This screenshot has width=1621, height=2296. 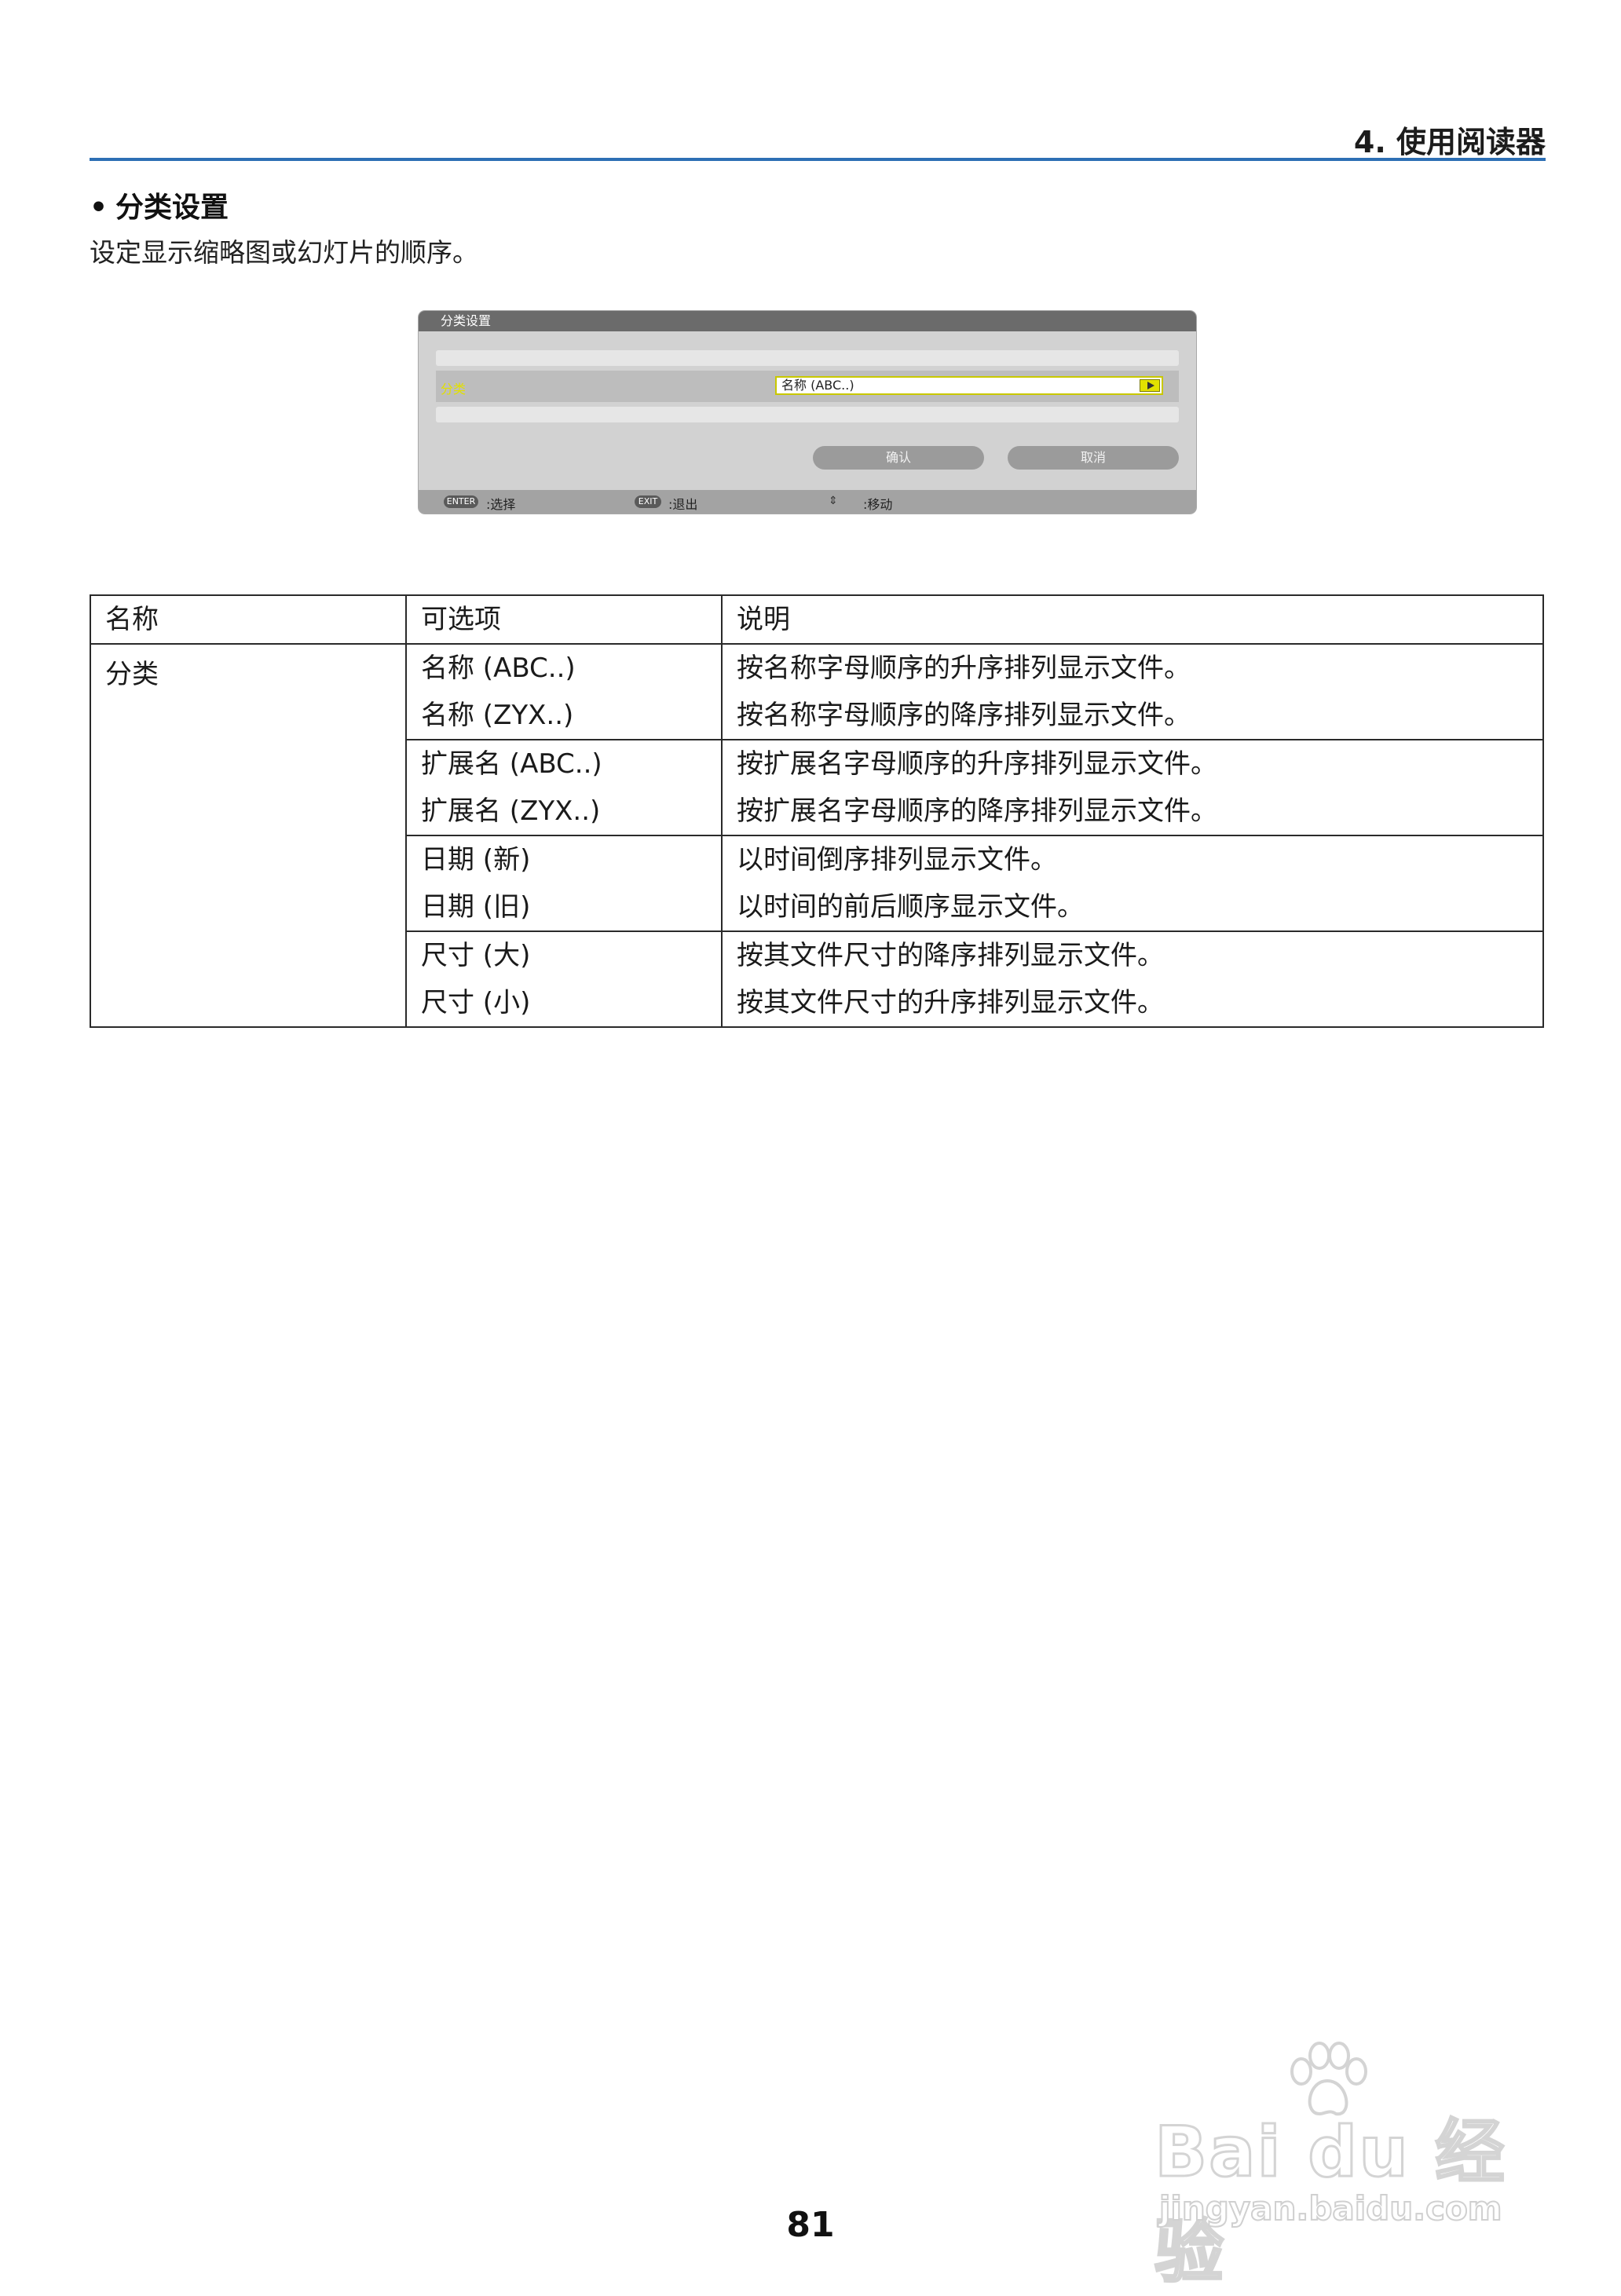 I want to click on section-heading: • 分类设置, so click(x=159, y=205).